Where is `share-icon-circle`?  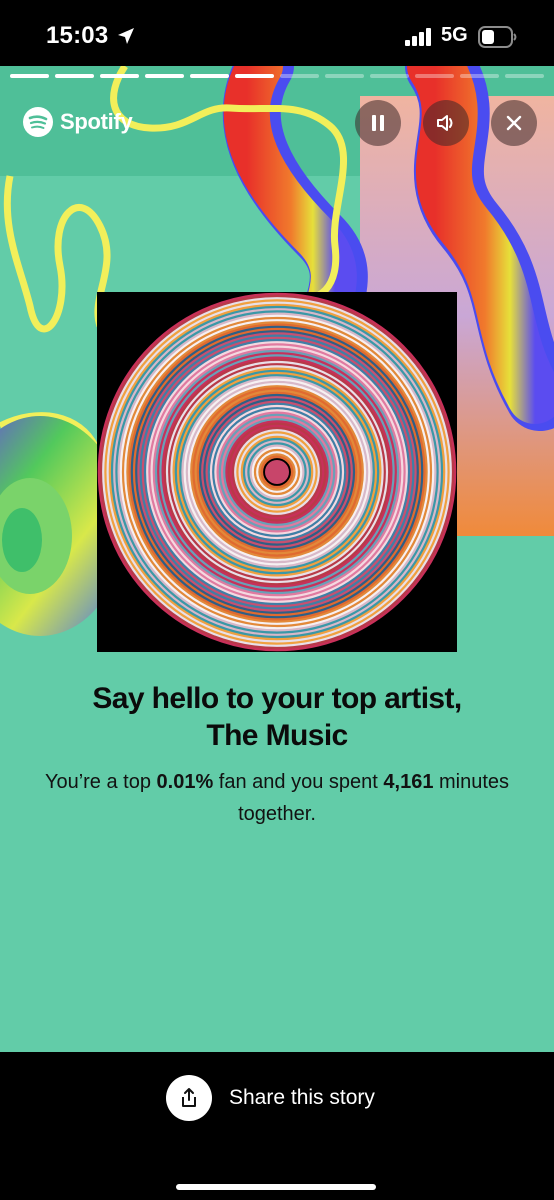 share-icon-circle is located at coordinates (189, 1098).